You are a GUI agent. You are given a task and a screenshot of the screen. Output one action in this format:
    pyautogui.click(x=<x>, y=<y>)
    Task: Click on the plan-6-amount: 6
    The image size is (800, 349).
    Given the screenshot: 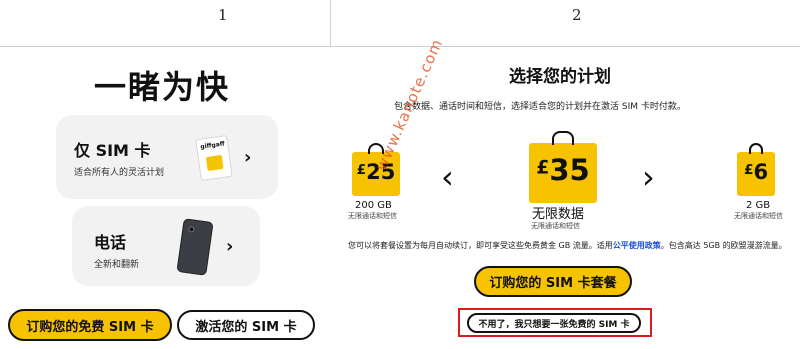 What is the action you would take?
    pyautogui.click(x=761, y=172)
    